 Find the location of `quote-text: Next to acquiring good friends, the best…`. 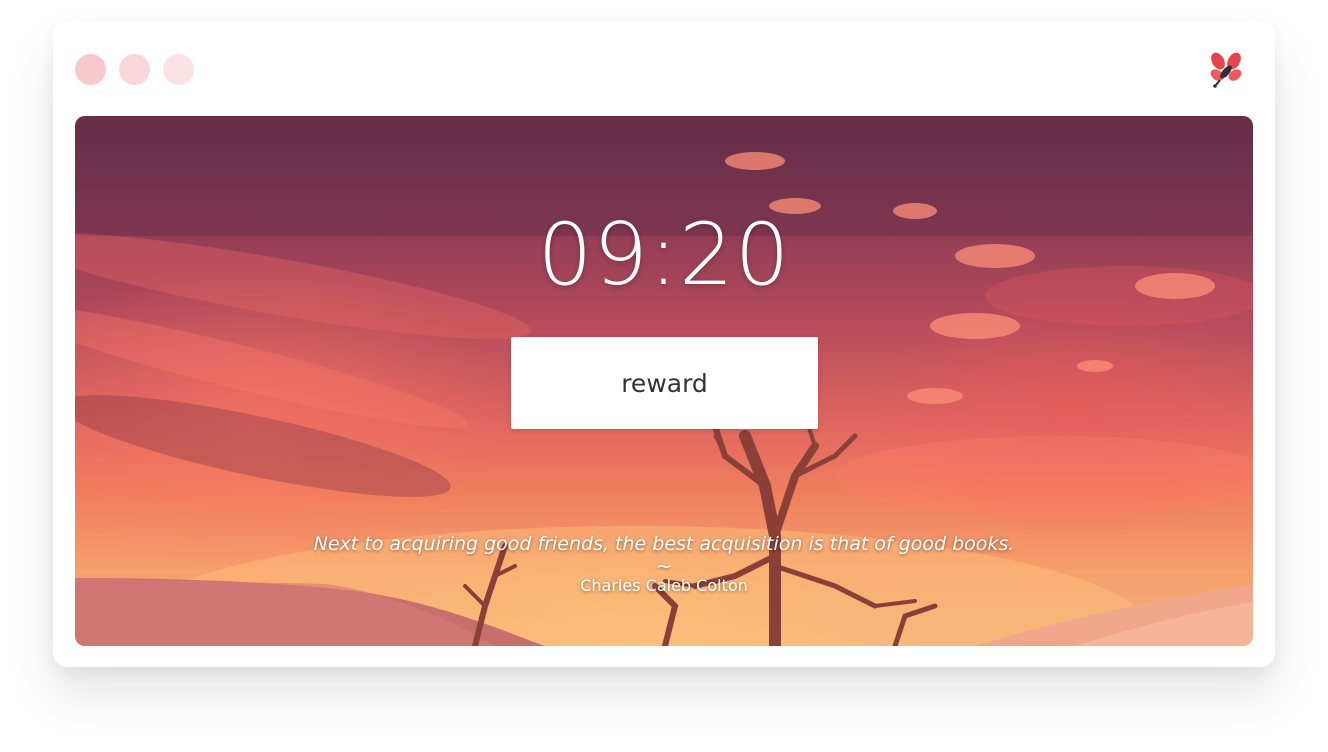

quote-text: Next to acquiring good friends, the best… is located at coordinates (664, 544).